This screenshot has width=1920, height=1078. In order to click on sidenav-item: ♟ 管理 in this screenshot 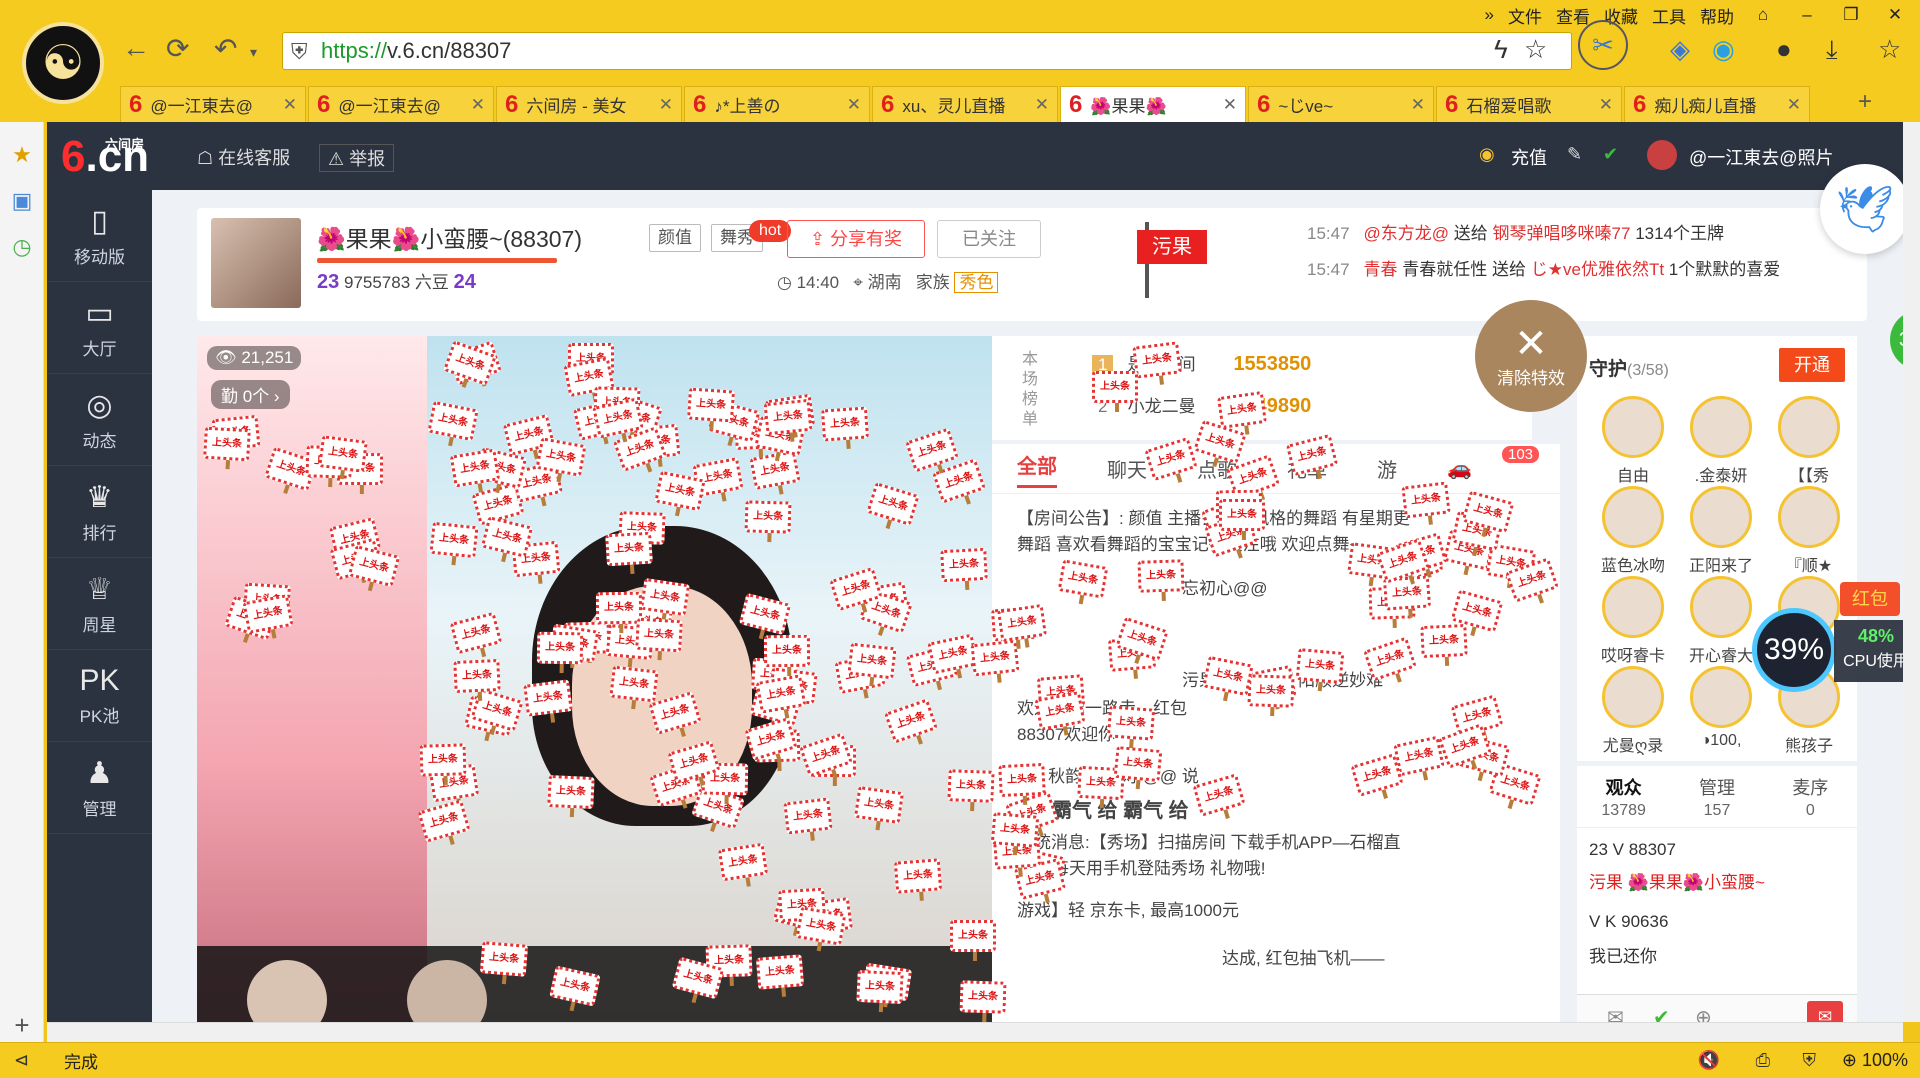, I will do `click(99, 788)`.